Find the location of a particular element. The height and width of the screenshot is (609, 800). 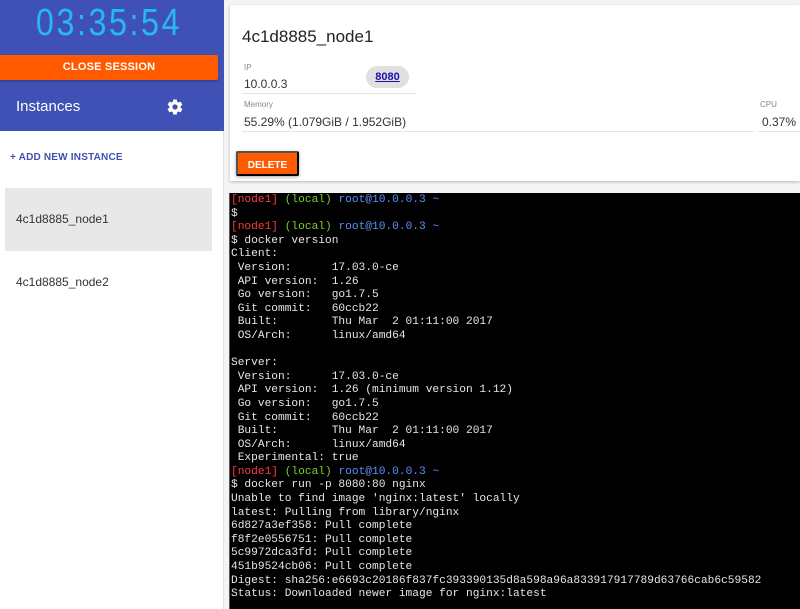

cpu-field-divider is located at coordinates (779, 131).